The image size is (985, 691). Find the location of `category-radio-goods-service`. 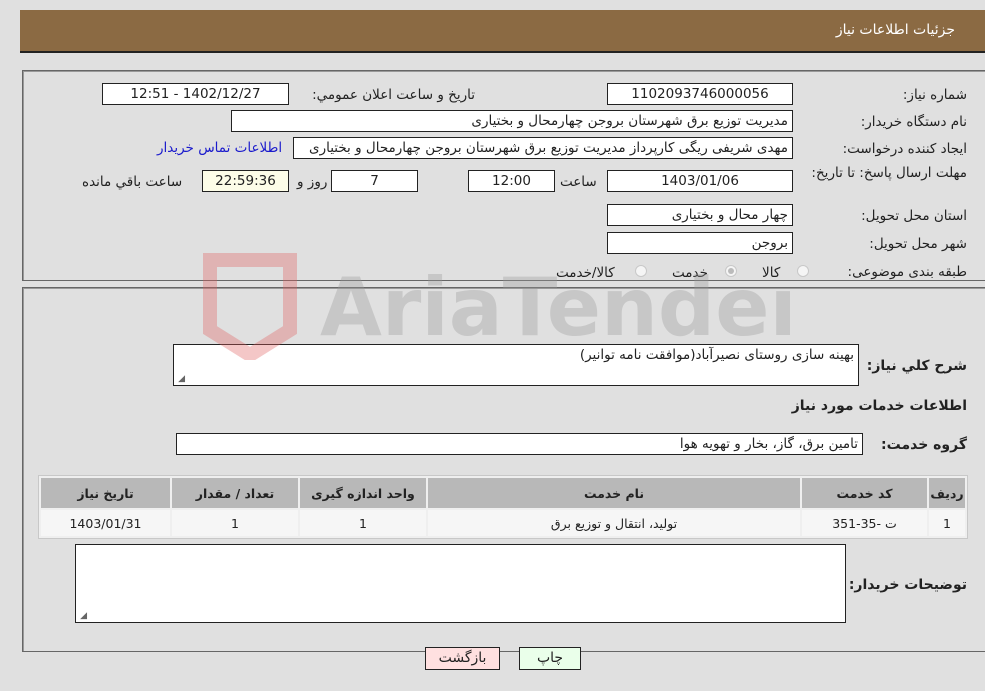

category-radio-goods-service is located at coordinates (641, 271).